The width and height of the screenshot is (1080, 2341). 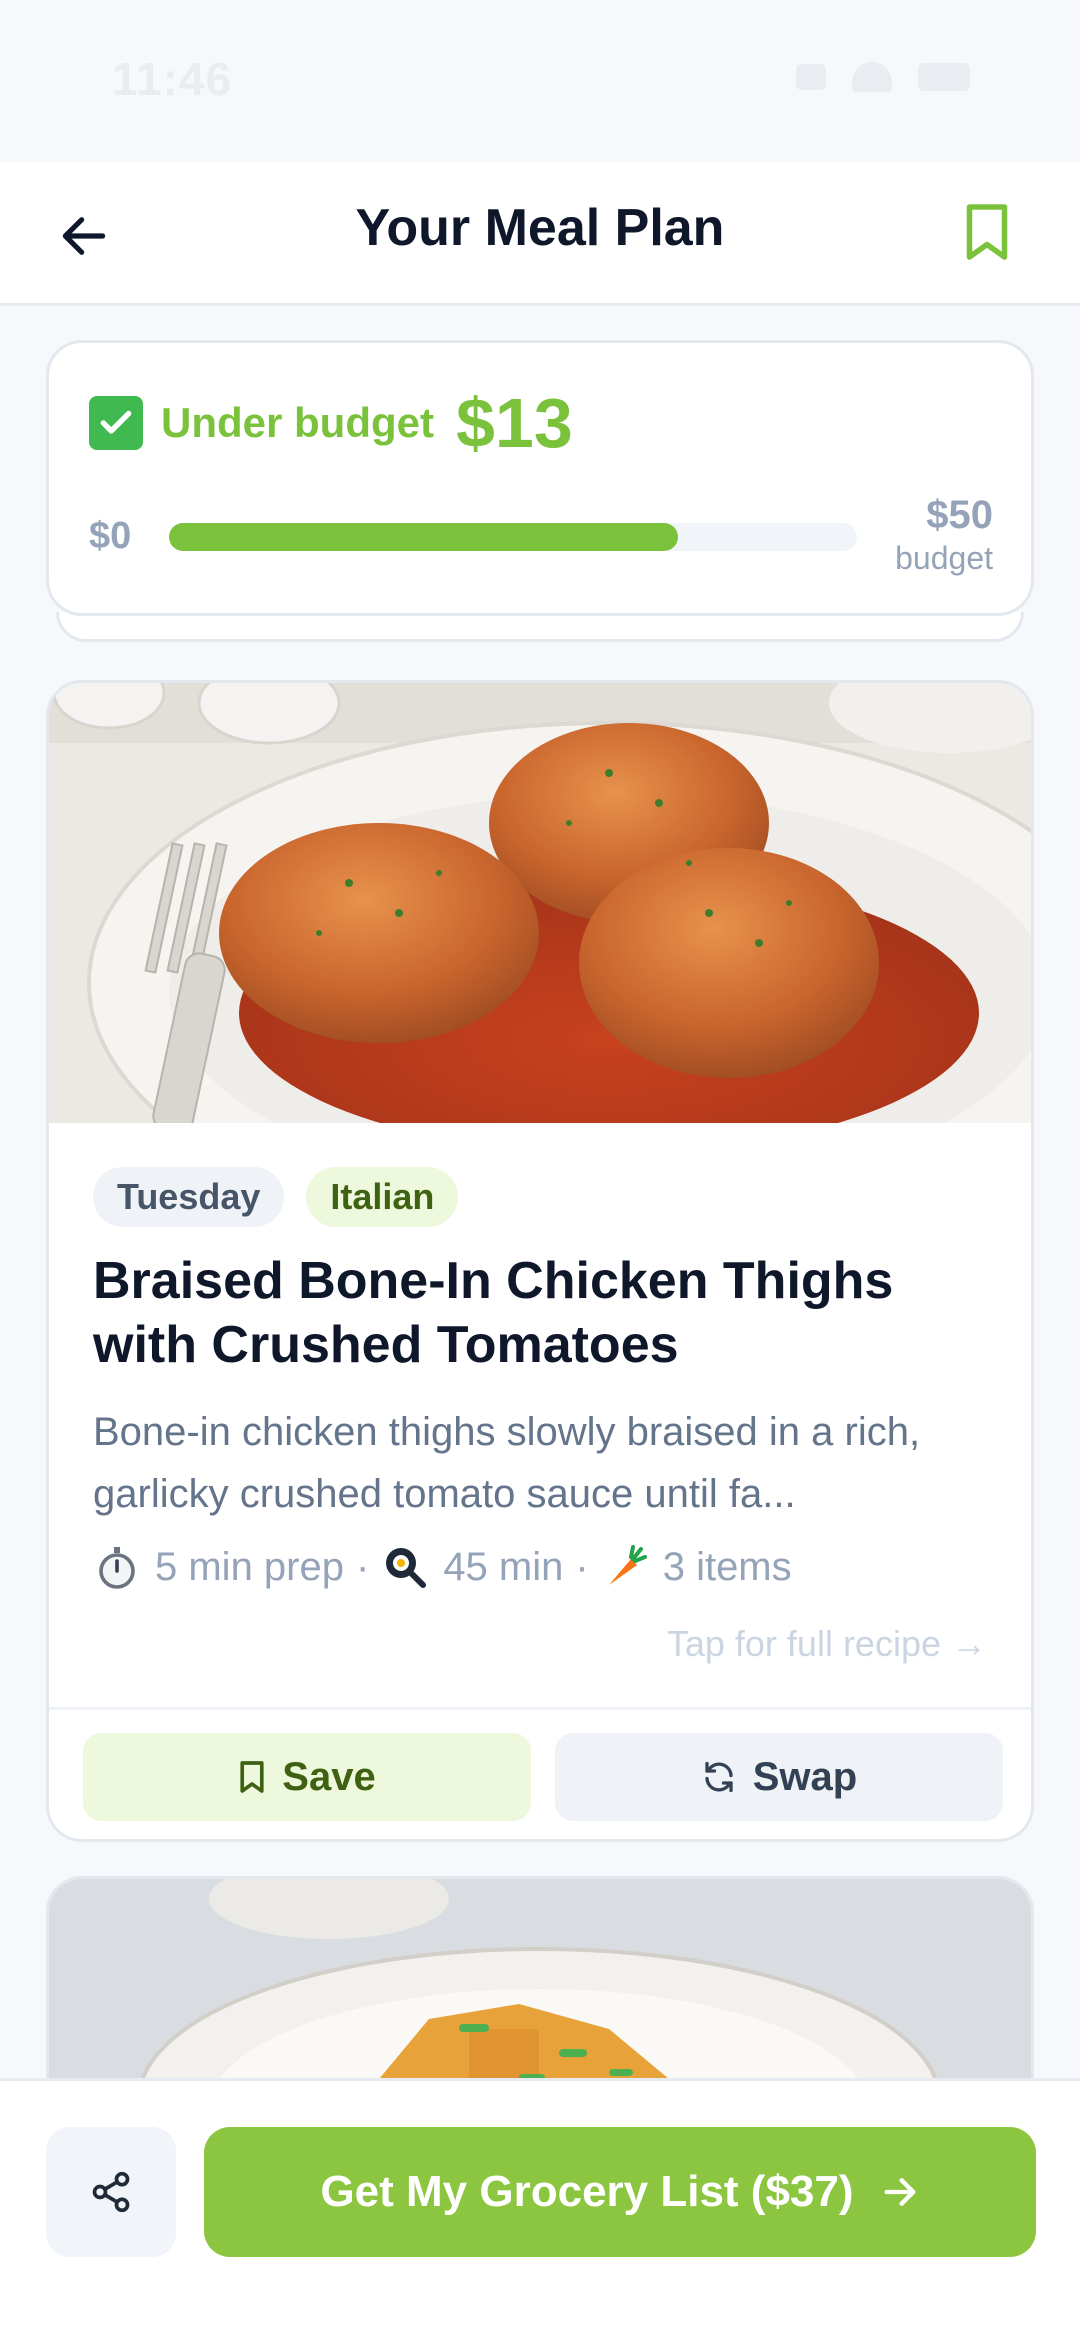 I want to click on budget-progress-bar, so click(x=513, y=537).